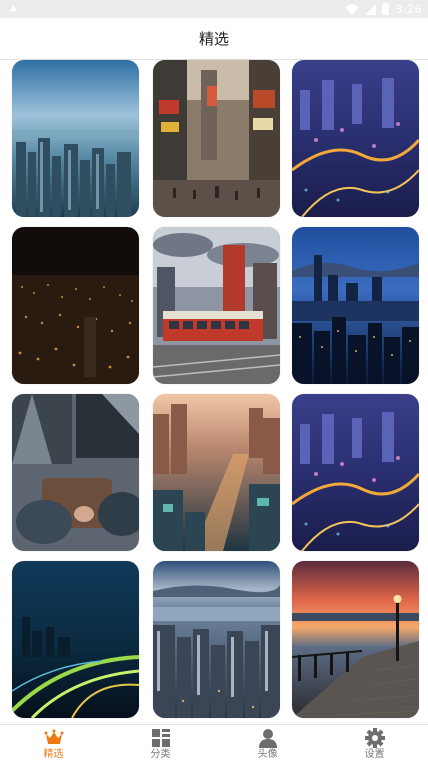 Image resolution: width=428 pixels, height=763 pixels. I want to click on status-icons: 3:26, so click(383, 9).